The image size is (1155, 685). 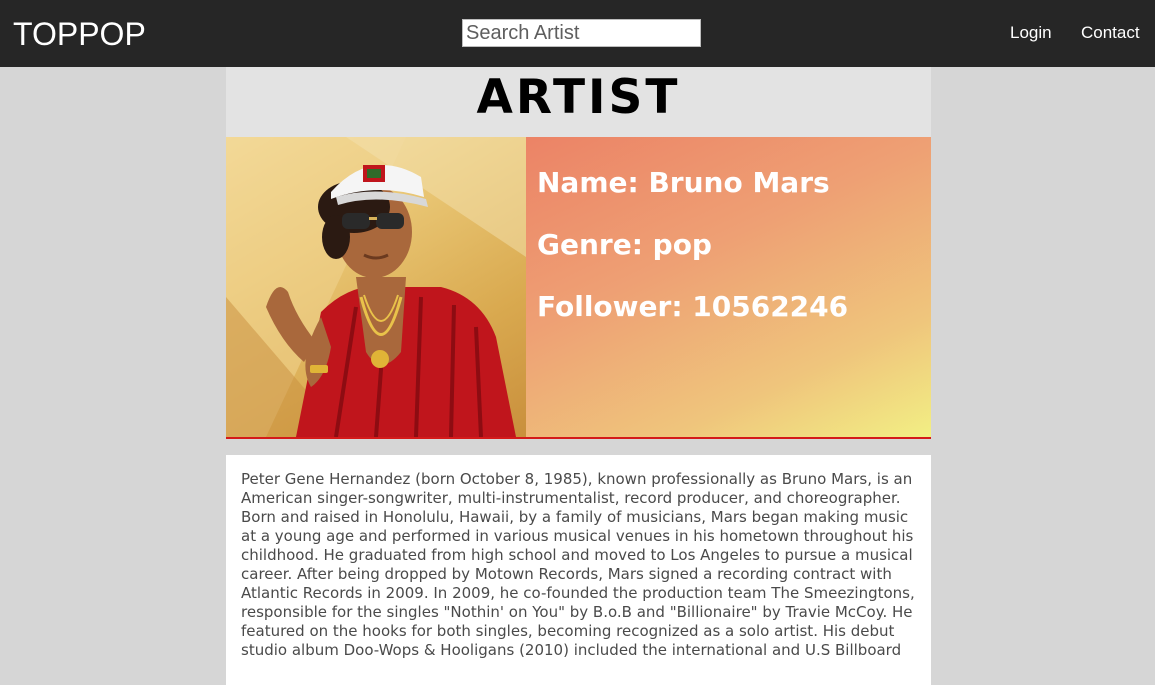 I want to click on artist-followers: Follower: 10562246, so click(x=693, y=306).